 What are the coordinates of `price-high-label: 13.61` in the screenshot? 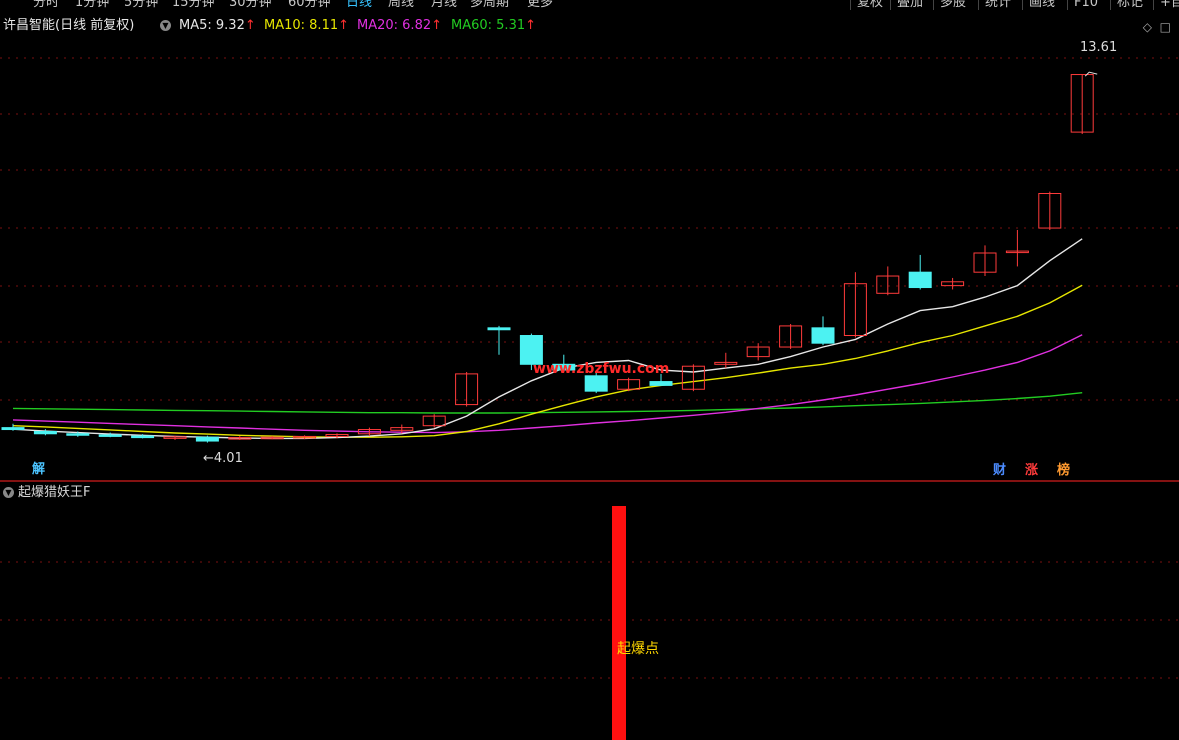 It's located at (1099, 47).